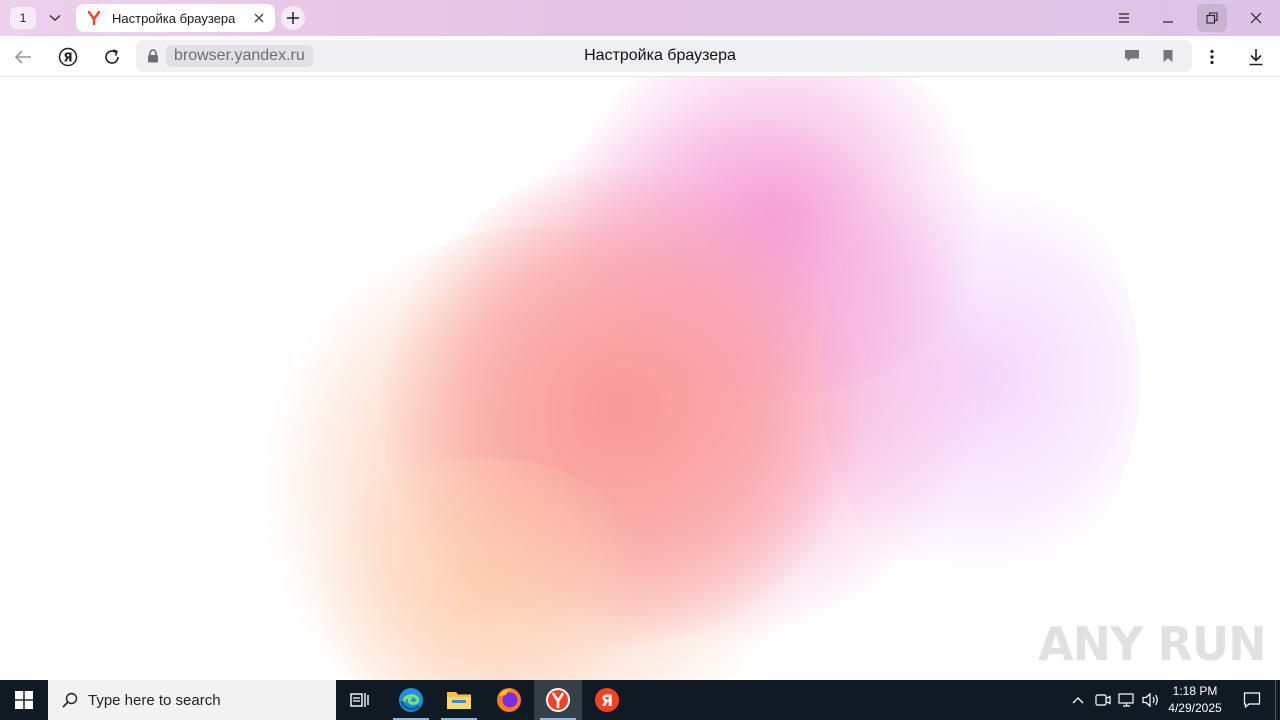 Image resolution: width=1280 pixels, height=720 pixels. Describe the element at coordinates (1132, 56) in the screenshot. I see `comment-icon` at that location.